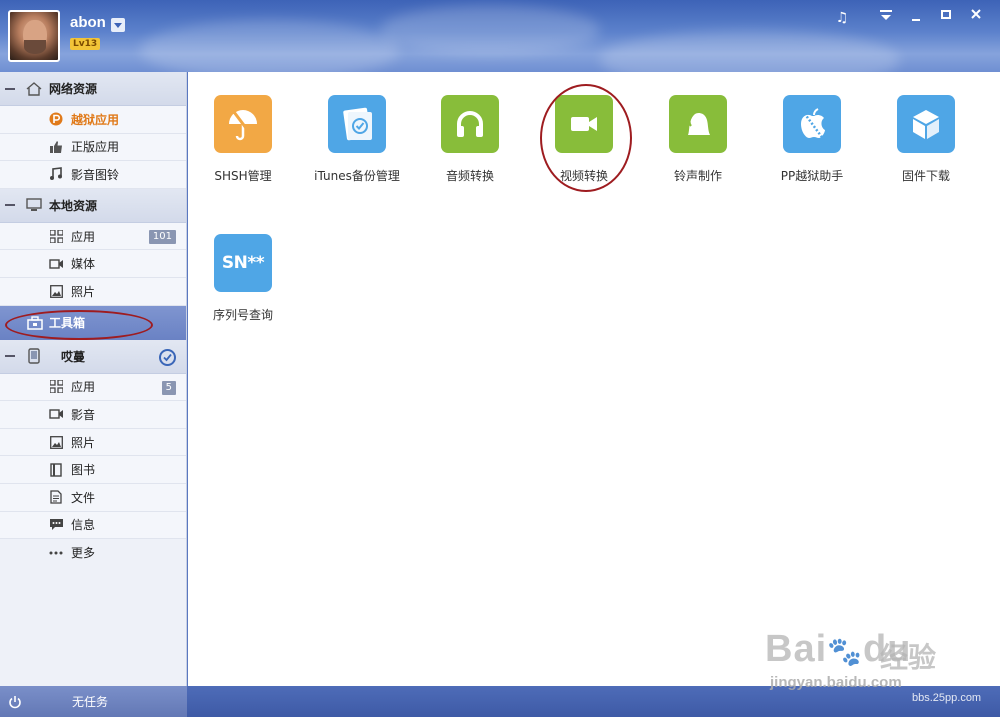 The height and width of the screenshot is (717, 1000). Describe the element at coordinates (583, 176) in the screenshot. I see `tool-label: 视频转换` at that location.